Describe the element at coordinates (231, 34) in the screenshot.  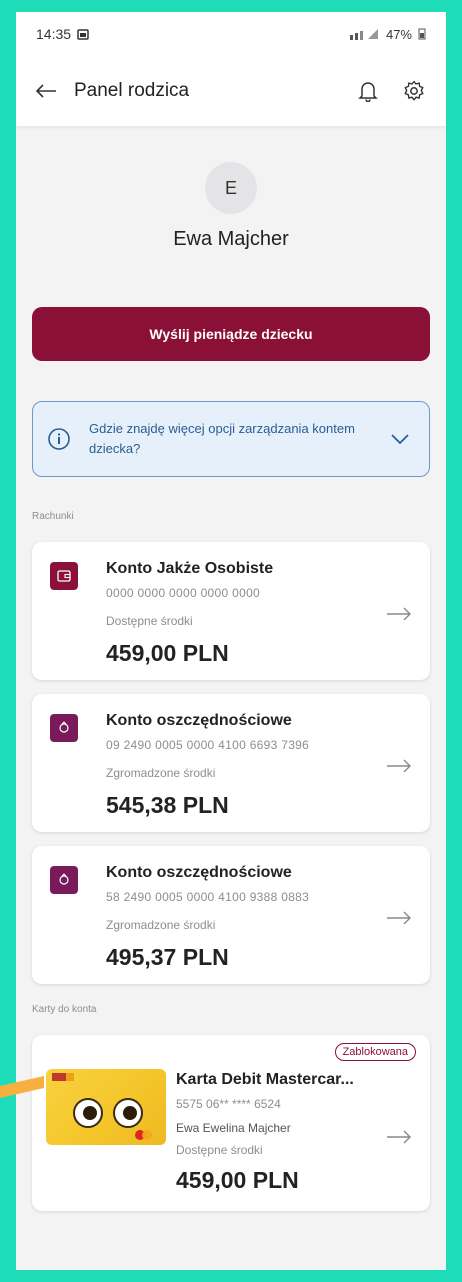
I see `status-bar: 14:35 47%` at that location.